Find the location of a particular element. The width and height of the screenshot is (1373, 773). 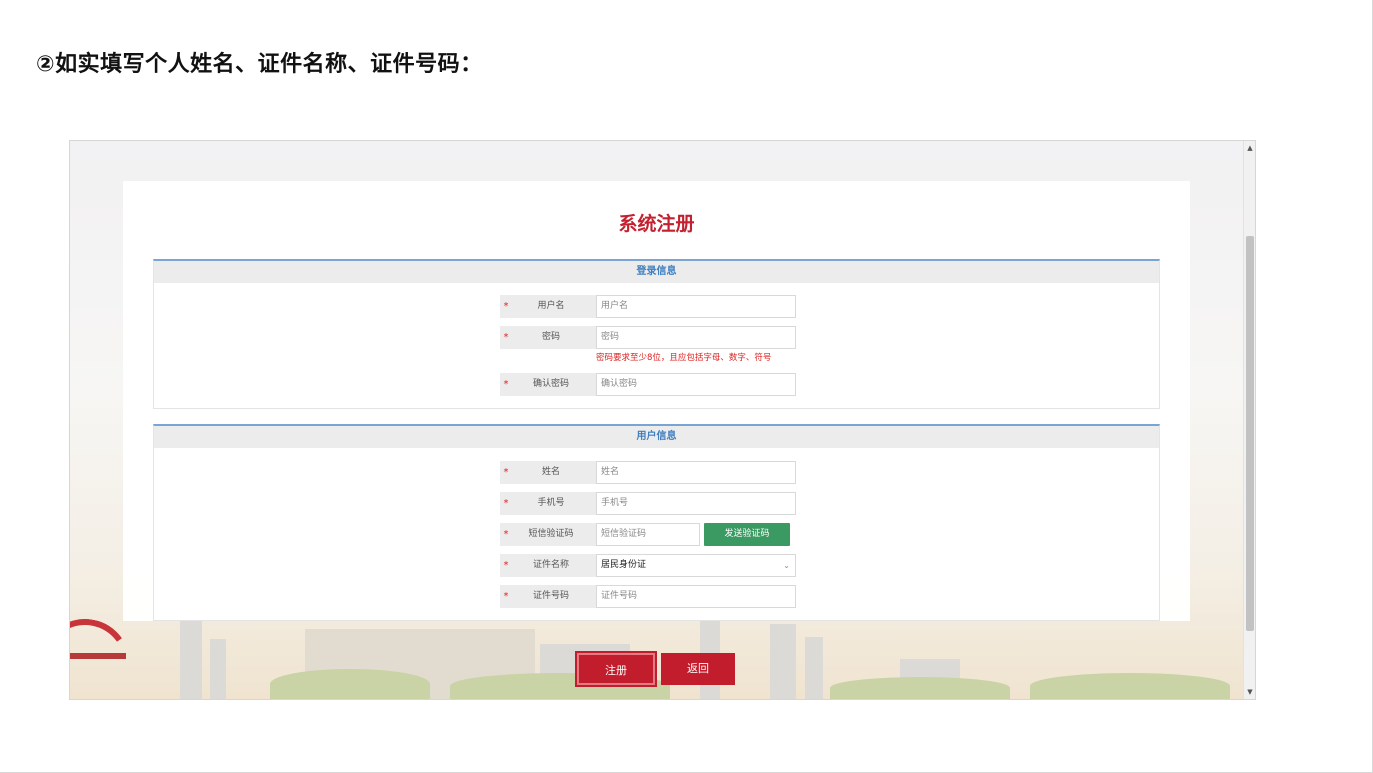

field-label: 姓名 is located at coordinates (548, 472).